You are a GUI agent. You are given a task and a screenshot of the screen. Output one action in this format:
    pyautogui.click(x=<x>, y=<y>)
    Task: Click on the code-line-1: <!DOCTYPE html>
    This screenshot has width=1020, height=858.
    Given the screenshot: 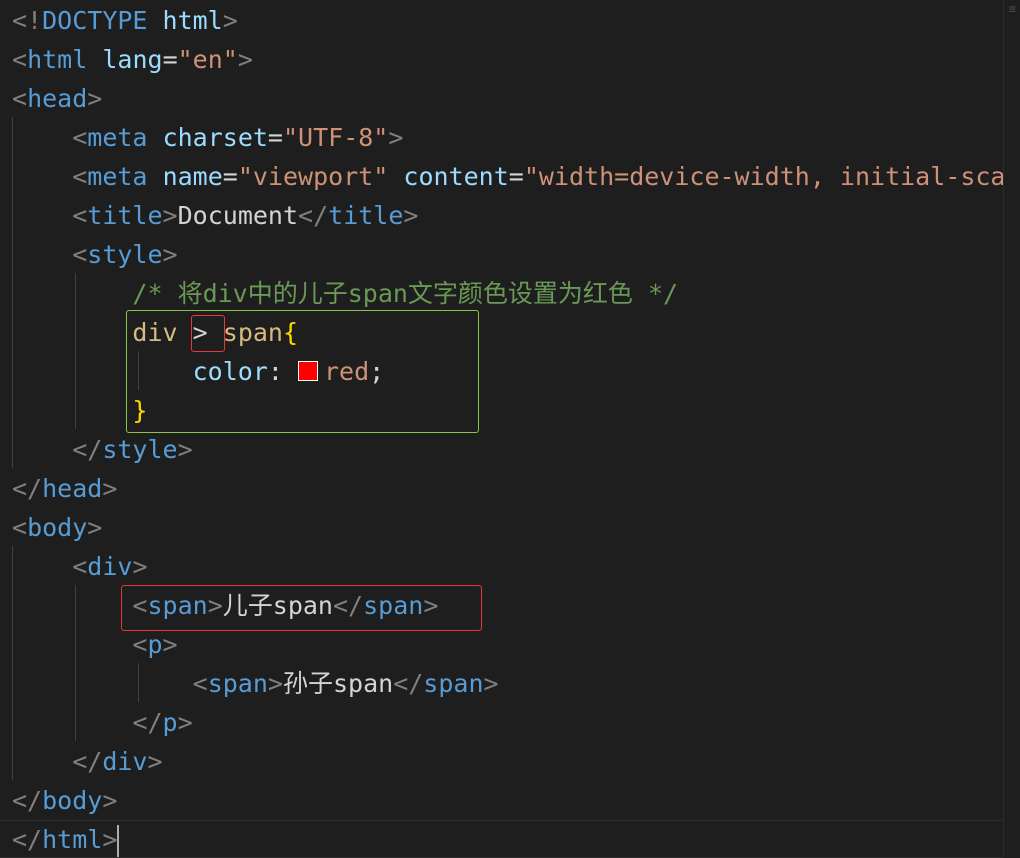 What is the action you would take?
    pyautogui.click(x=508, y=20)
    